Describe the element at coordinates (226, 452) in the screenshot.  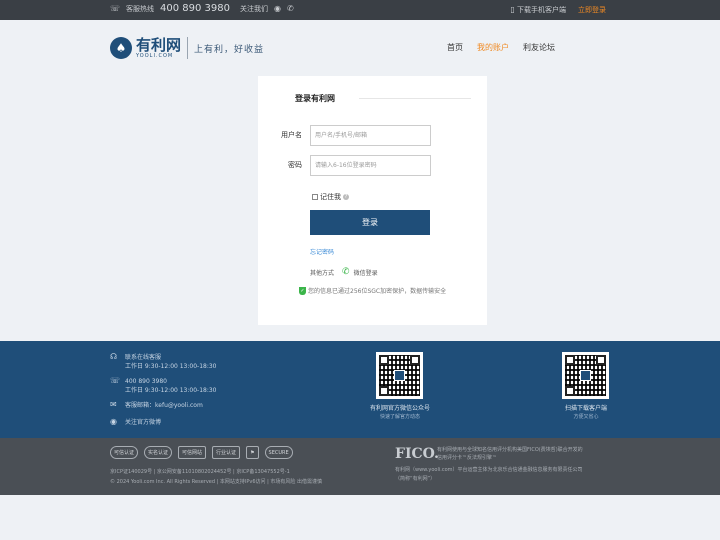
I see `trust-badge-4: 行业认证` at that location.